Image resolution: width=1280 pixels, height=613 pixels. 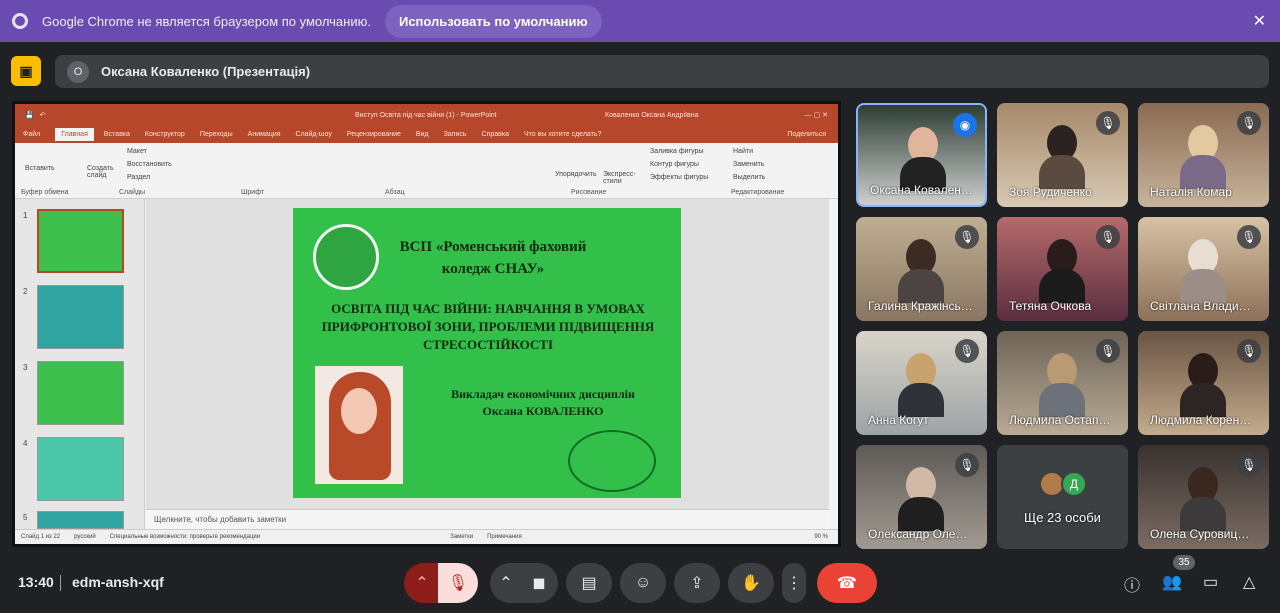 What do you see at coordinates (346, 257) in the screenshot?
I see `college-logo` at bounding box center [346, 257].